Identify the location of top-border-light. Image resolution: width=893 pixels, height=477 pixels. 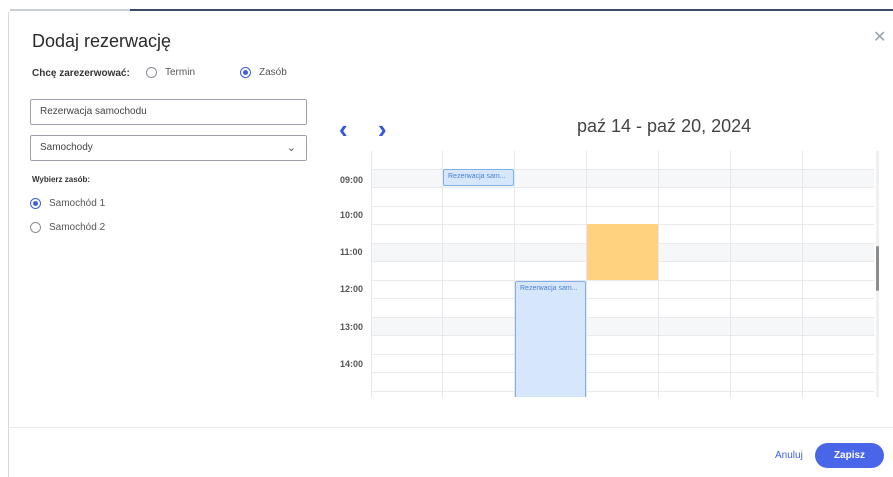
(70, 10).